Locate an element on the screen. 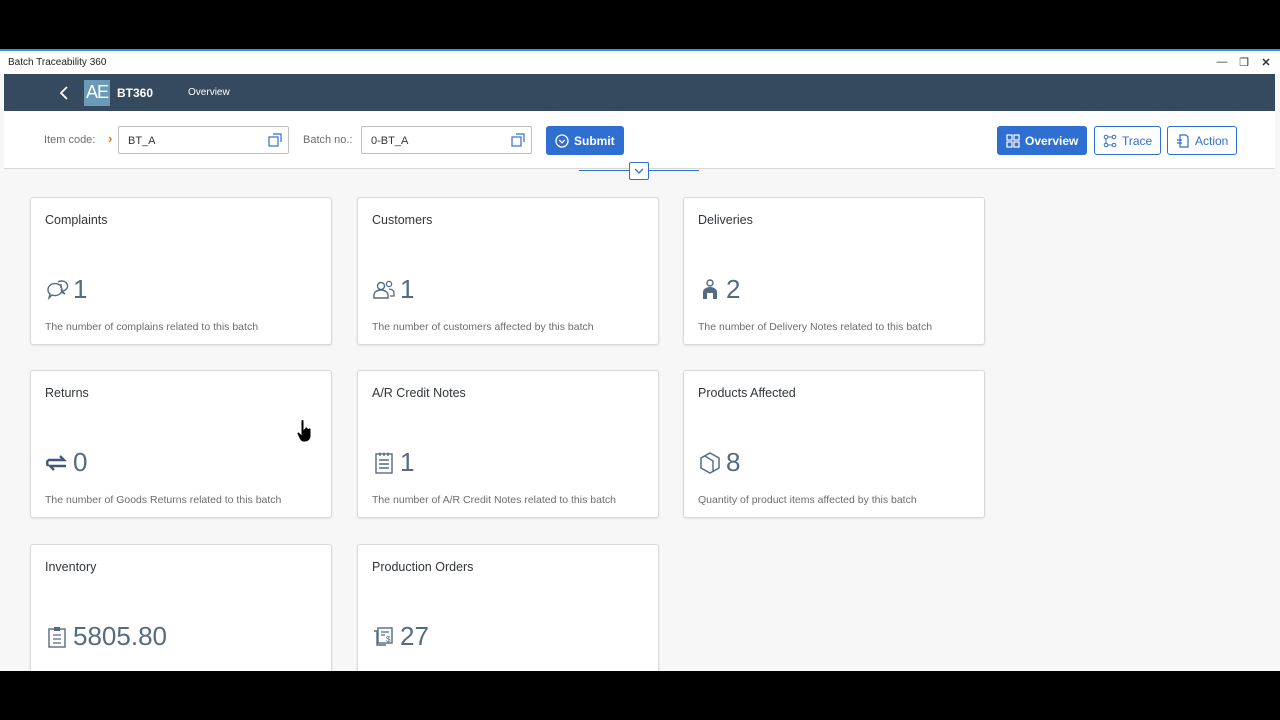  window-title: Batch Traceability 360 is located at coordinates (57, 62).